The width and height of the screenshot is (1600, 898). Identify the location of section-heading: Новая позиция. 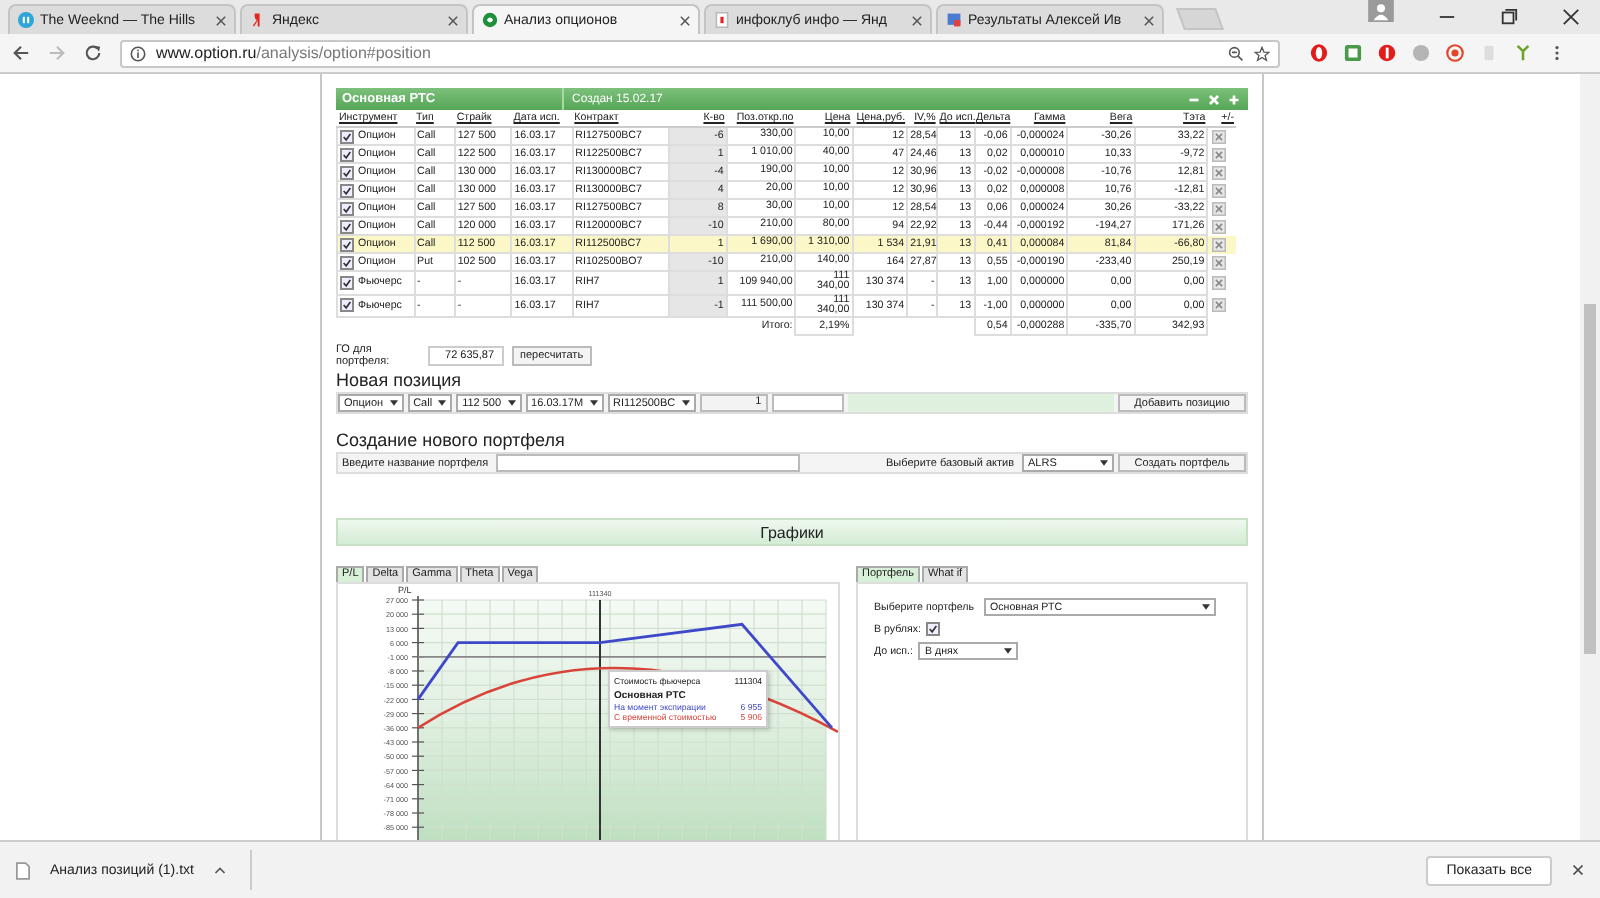
(400, 380).